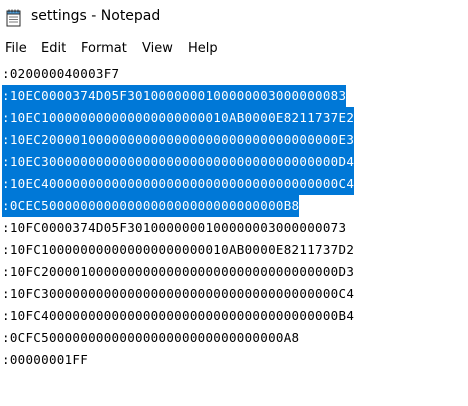  What do you see at coordinates (151, 206) in the screenshot?
I see `text-line: :0CEC5000000000000000000000000000000B8` at bounding box center [151, 206].